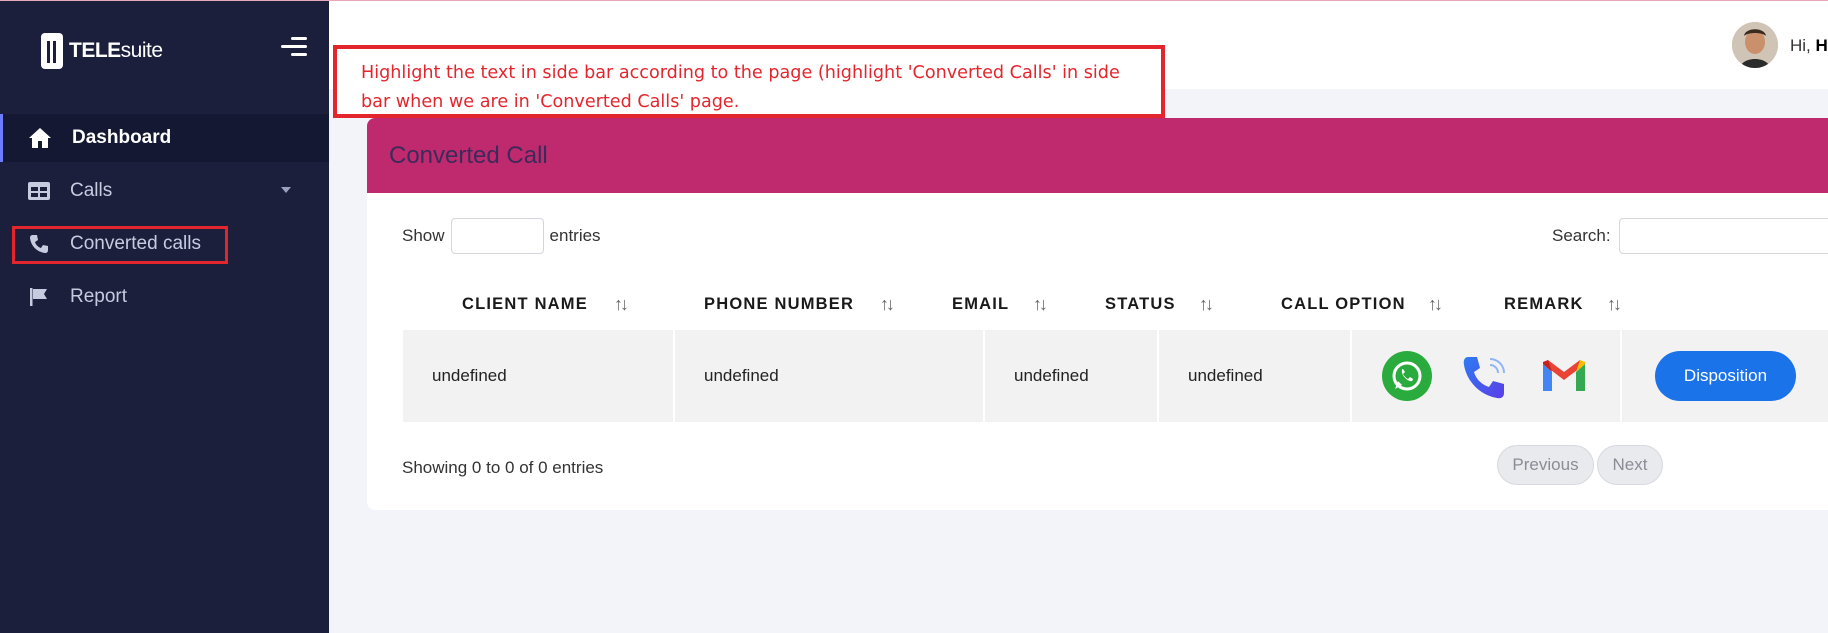 The image size is (1828, 633). Describe the element at coordinates (52, 51) in the screenshot. I see `logo-icon` at that location.